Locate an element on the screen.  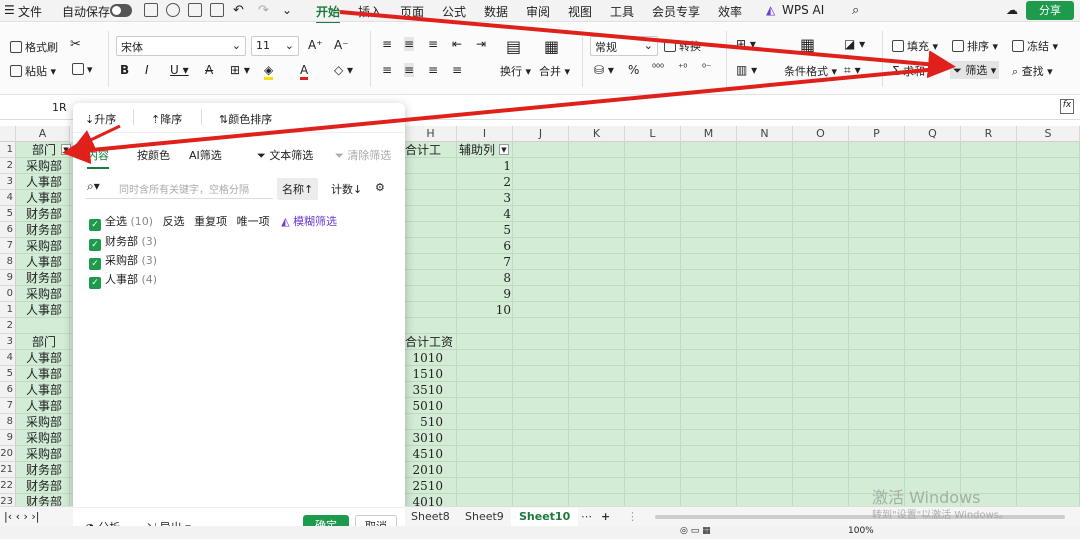
indent-decrease-icon: ⇤ is located at coordinates (457, 44).